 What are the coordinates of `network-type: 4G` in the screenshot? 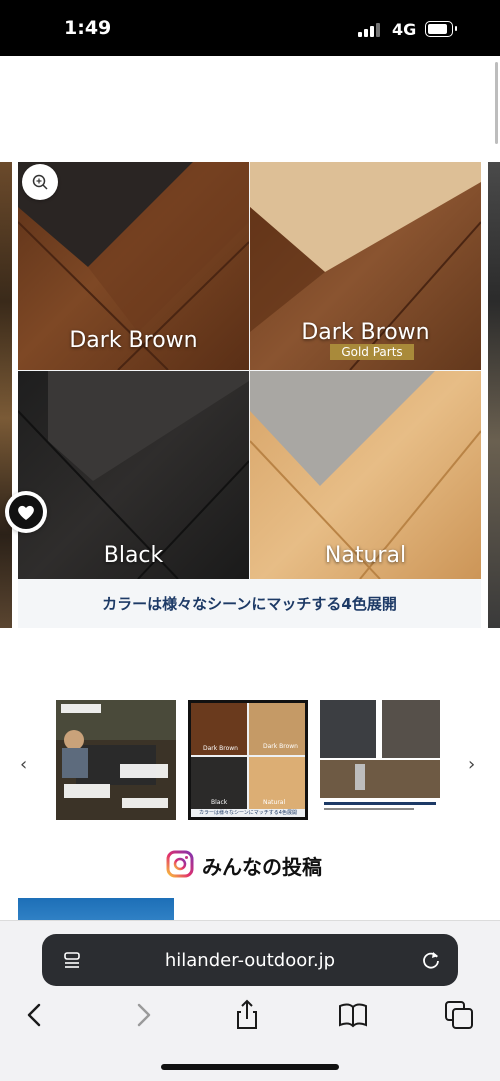 It's located at (404, 29).